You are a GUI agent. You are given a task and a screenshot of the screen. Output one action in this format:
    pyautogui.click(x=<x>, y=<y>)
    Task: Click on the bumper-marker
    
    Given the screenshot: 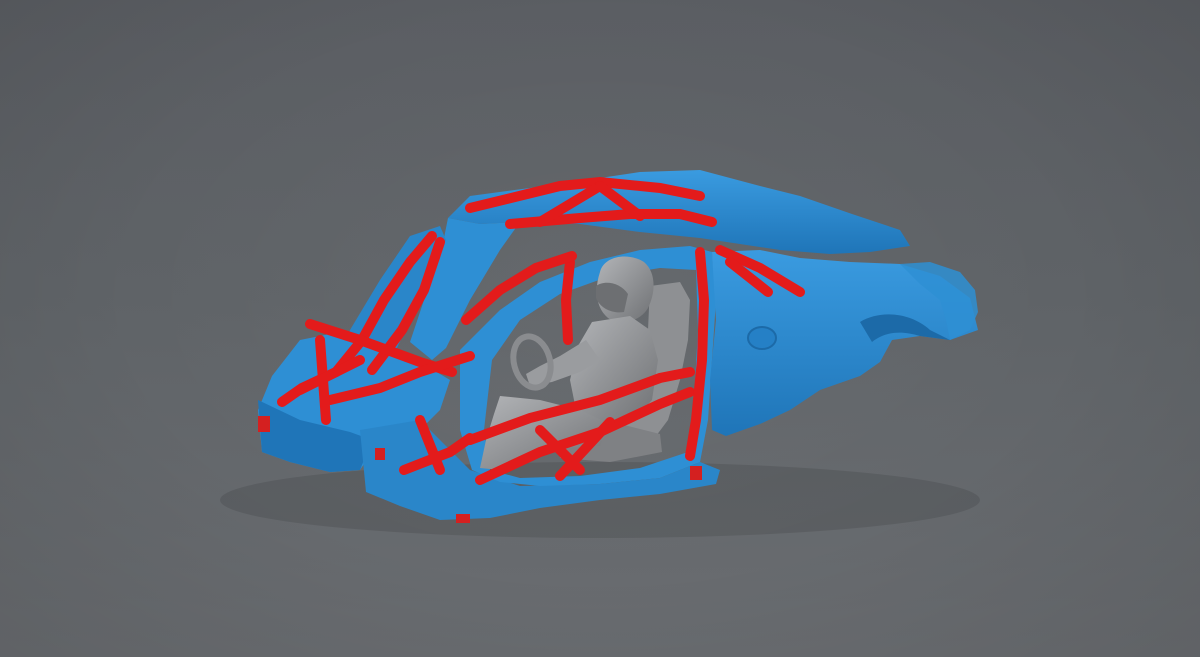 What is the action you would take?
    pyautogui.click(x=380, y=454)
    